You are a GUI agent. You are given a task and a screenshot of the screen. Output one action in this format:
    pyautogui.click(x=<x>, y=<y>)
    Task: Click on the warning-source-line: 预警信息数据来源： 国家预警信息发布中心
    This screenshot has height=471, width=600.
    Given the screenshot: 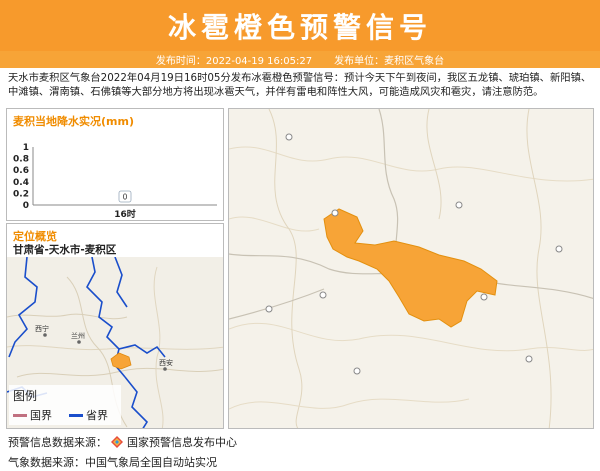 What is the action you would take?
    pyautogui.click(x=122, y=442)
    